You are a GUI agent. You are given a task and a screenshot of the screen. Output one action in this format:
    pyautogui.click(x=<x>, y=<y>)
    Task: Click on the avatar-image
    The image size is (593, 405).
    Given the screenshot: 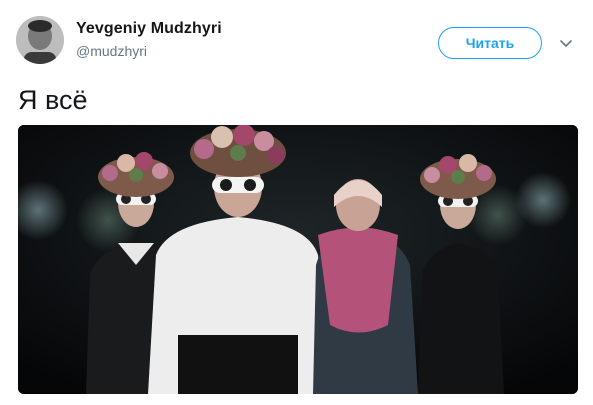 What is the action you would take?
    pyautogui.click(x=40, y=40)
    